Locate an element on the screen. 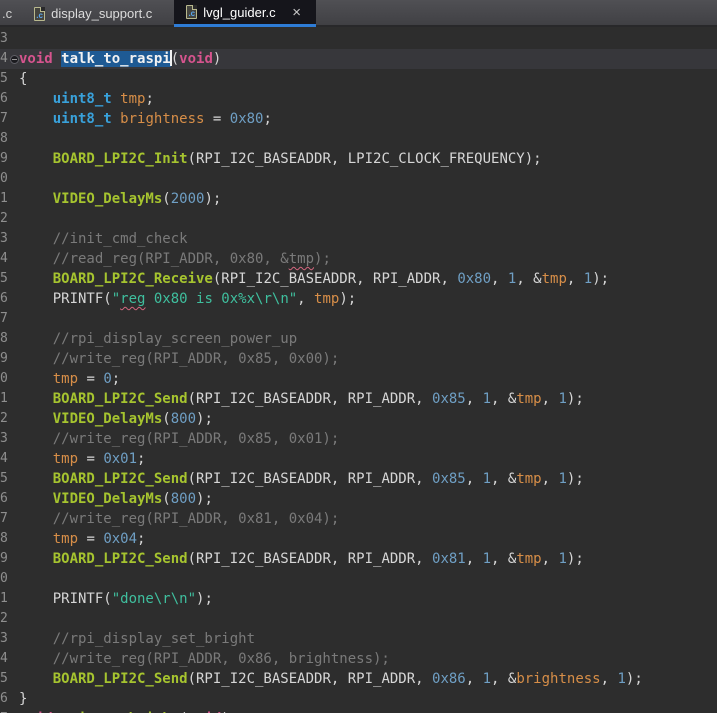  code-line: 5{ is located at coordinates (358, 79).